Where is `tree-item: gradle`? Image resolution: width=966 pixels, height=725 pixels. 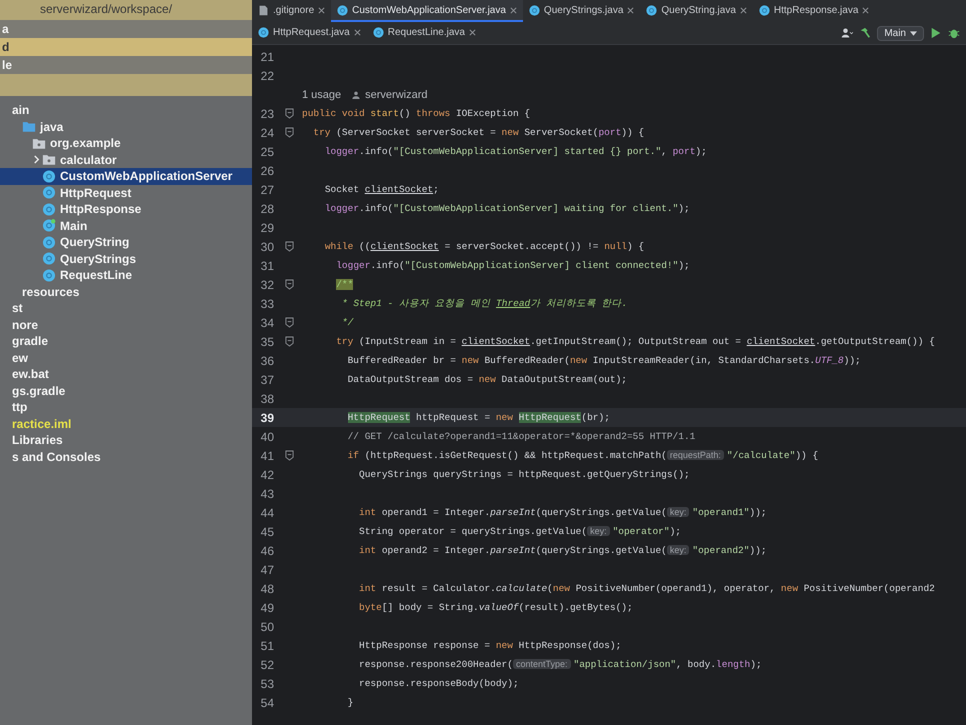 tree-item: gradle is located at coordinates (126, 341).